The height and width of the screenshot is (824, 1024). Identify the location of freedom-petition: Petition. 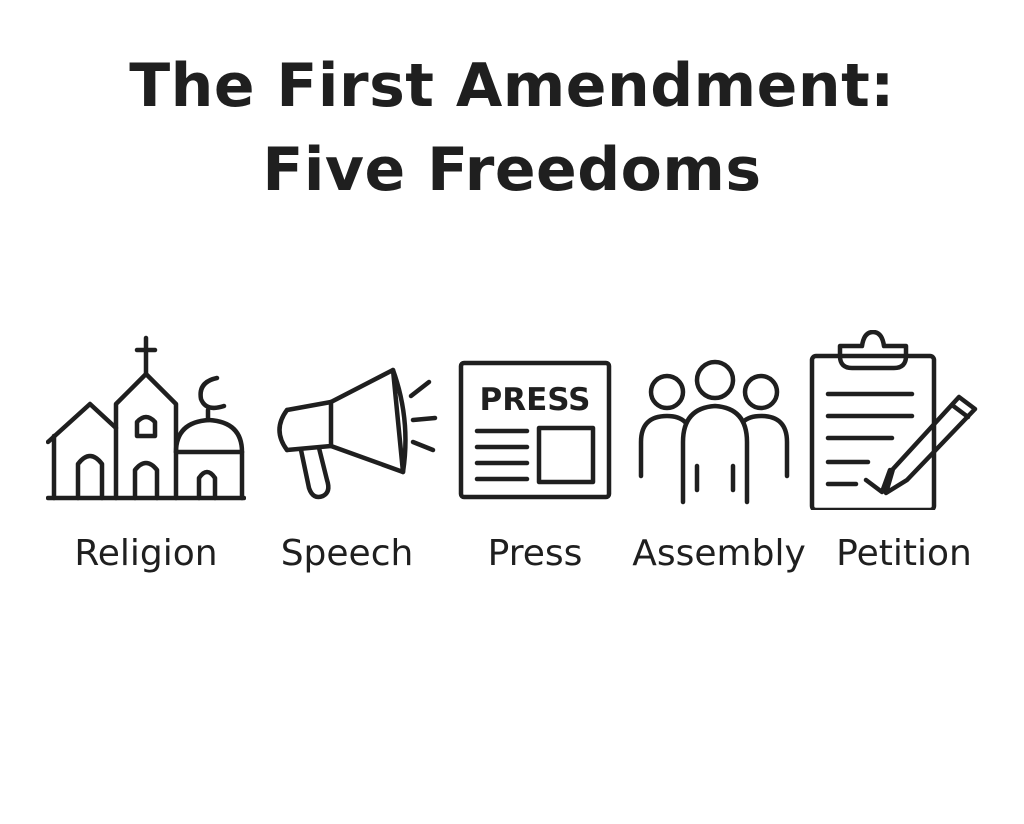
(904, 460).